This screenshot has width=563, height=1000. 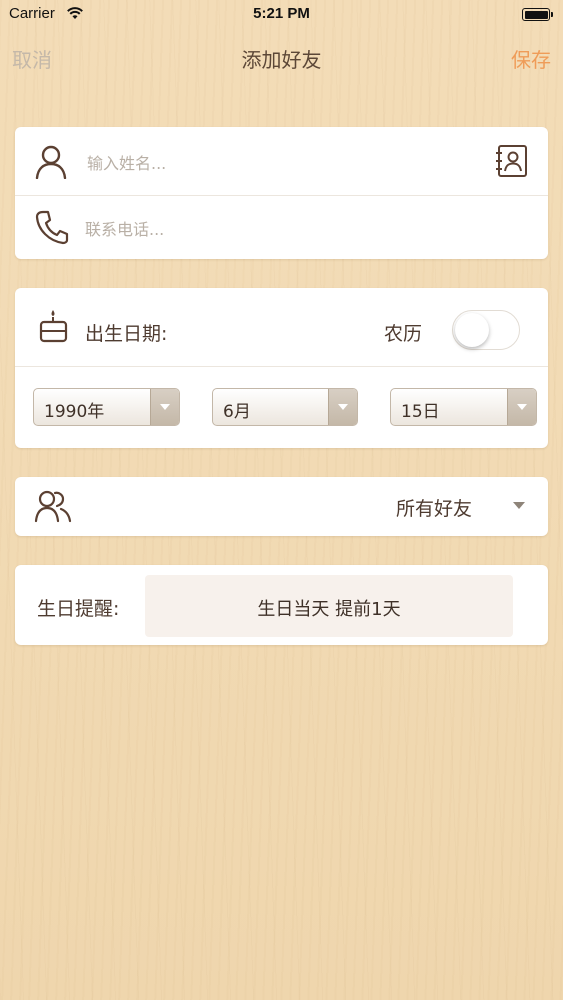 I want to click on year-value: 1990年, so click(x=74, y=412).